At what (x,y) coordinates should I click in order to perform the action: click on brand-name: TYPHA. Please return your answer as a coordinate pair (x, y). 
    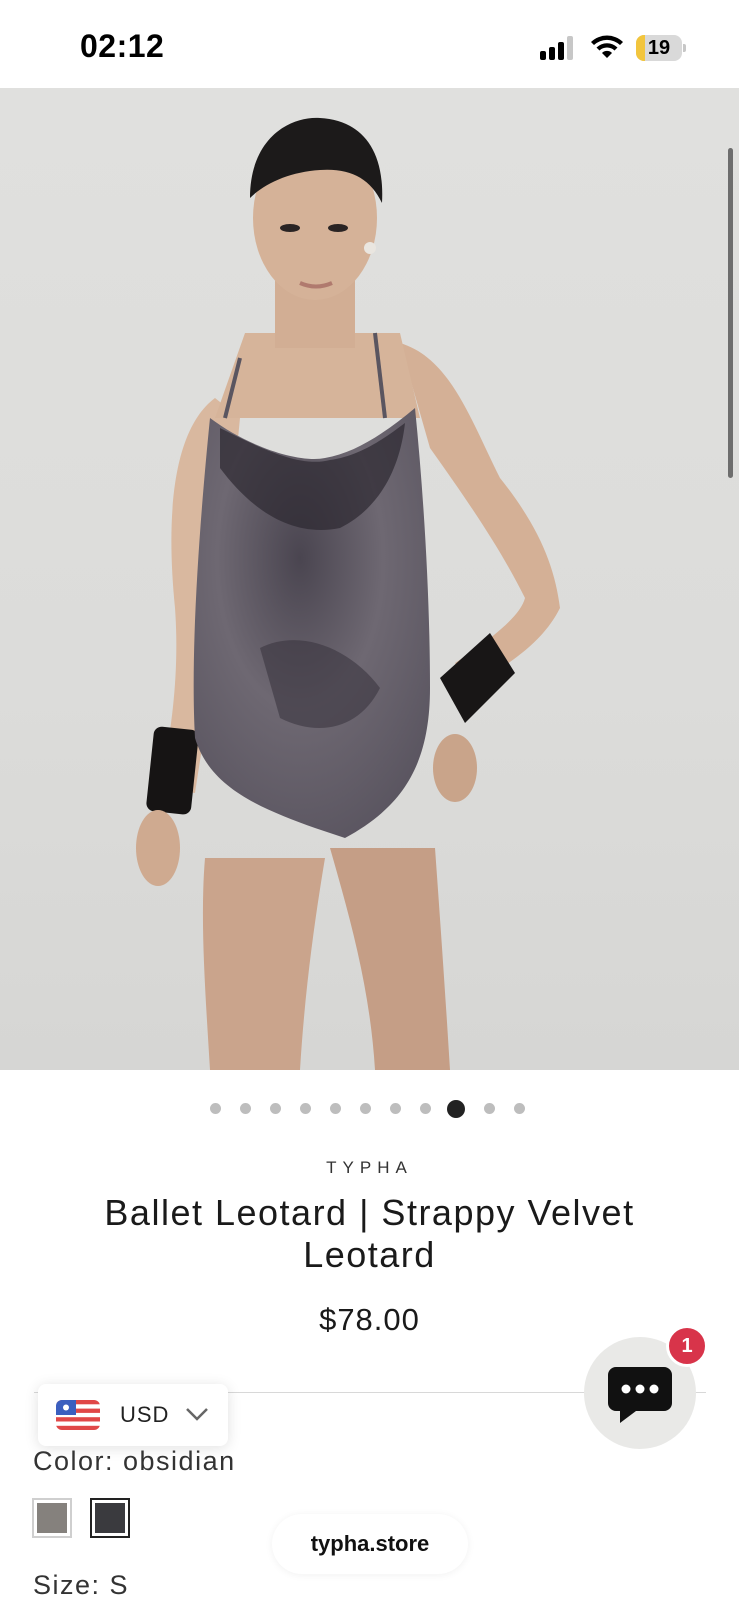
    Looking at the image, I should click on (369, 1168).